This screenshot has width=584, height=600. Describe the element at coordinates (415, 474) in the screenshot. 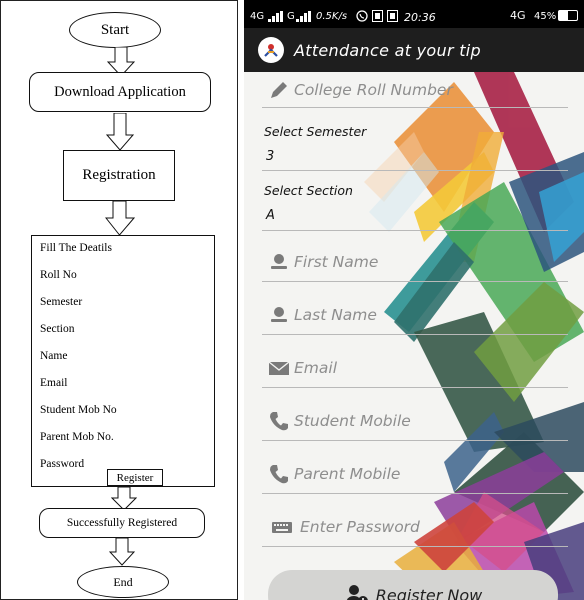

I see `parent-mobile-field: Parent Mobile` at that location.